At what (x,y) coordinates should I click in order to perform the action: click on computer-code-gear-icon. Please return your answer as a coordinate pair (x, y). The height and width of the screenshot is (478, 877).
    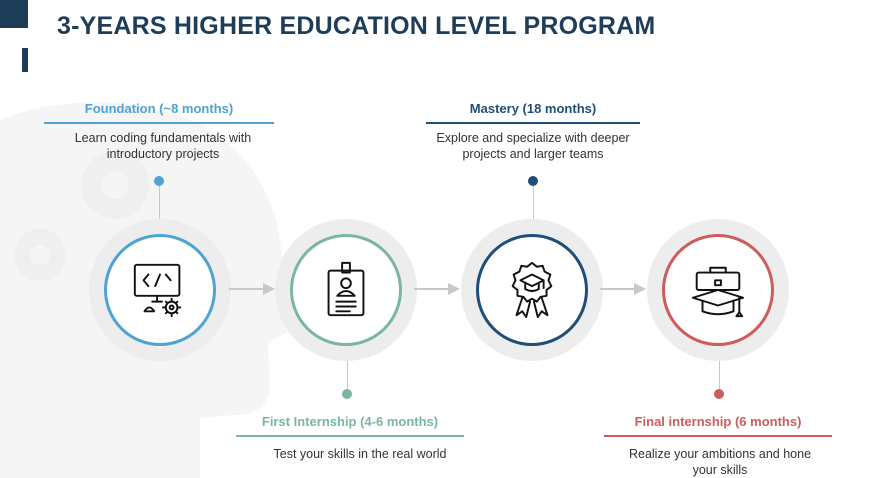
    Looking at the image, I should click on (157, 290).